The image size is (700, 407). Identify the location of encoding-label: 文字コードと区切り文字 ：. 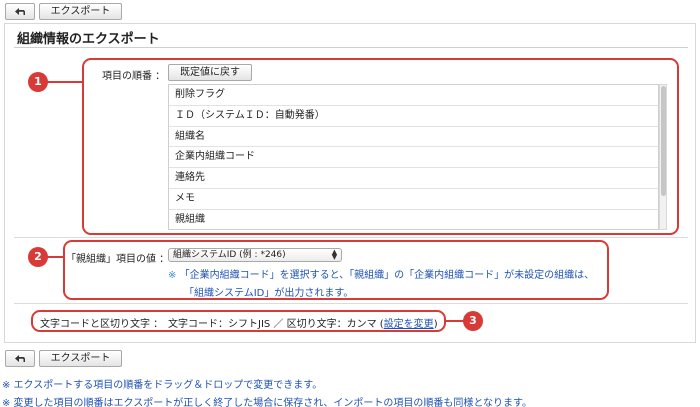
(102, 324).